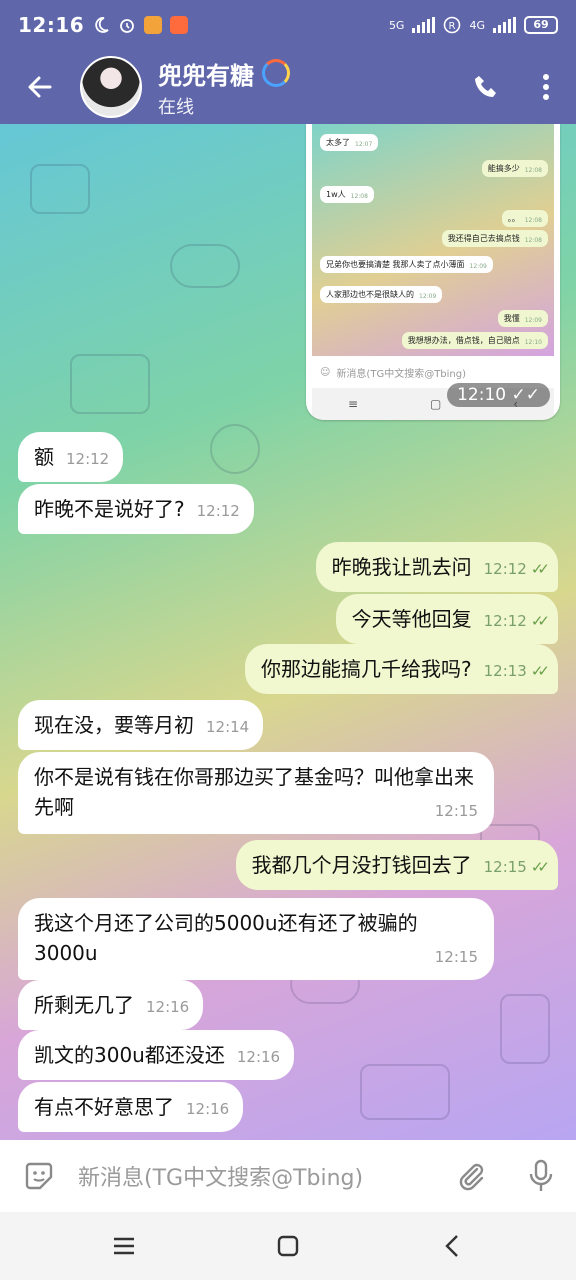 This screenshot has height=1280, width=576. I want to click on emoji-button, so click(39, 1176).